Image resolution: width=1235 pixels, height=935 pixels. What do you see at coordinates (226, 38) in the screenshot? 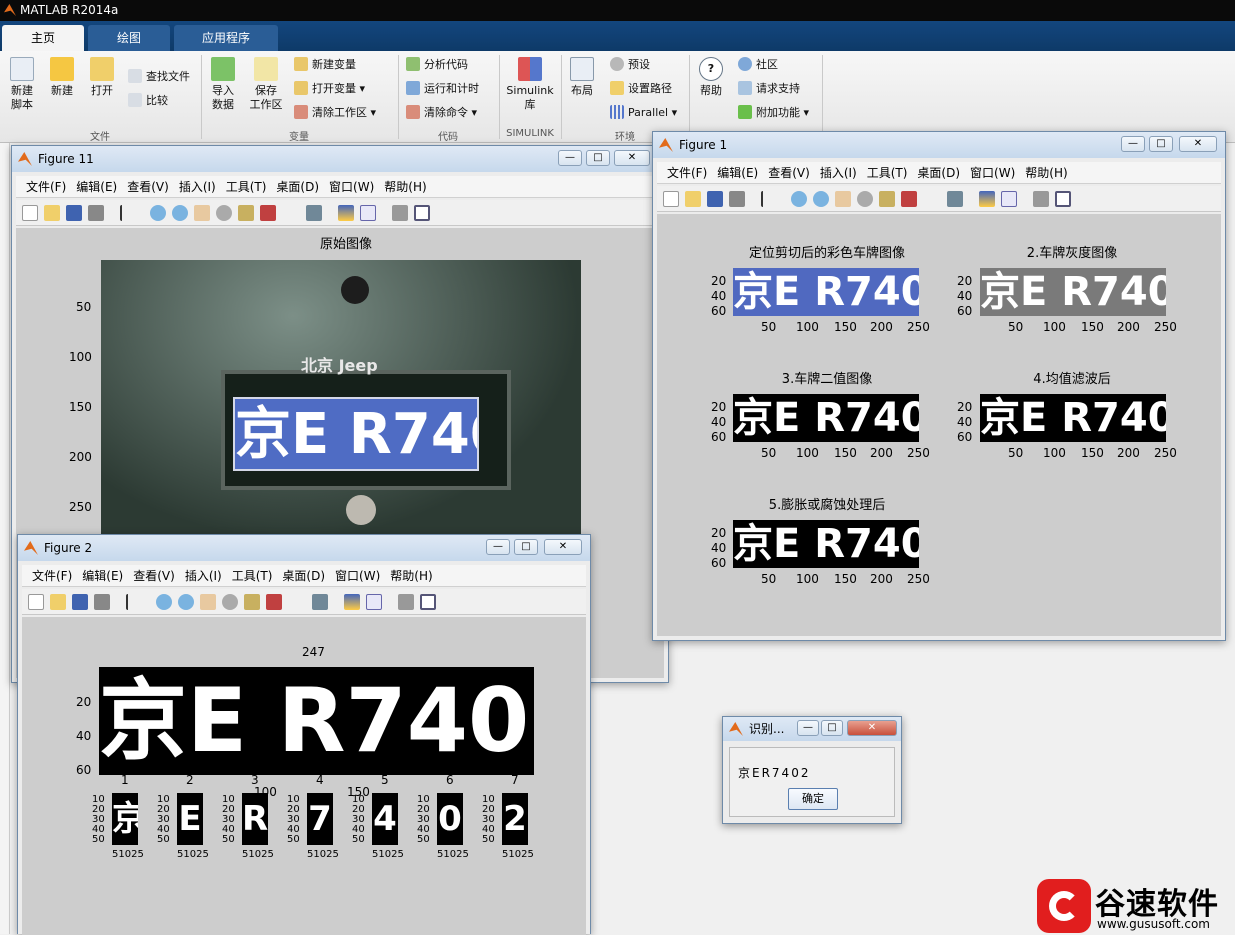
I see `tab-apps: 应用程序` at bounding box center [226, 38].